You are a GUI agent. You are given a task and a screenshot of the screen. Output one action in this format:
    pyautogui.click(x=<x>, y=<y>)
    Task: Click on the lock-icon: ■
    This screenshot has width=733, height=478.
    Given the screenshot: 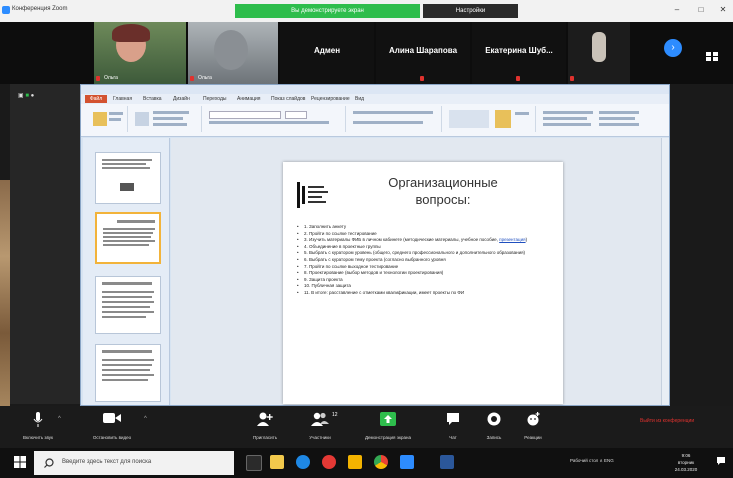 What is the action you would take?
    pyautogui.click(x=27, y=96)
    